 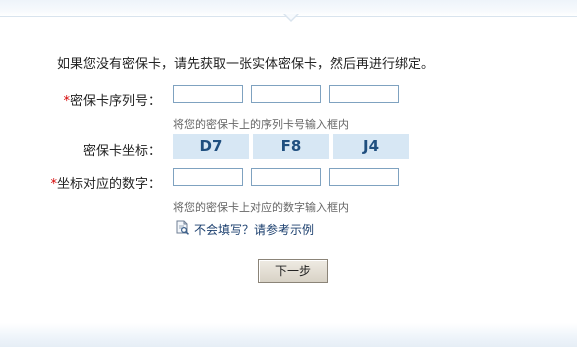 What do you see at coordinates (183, 229) in the screenshot?
I see `document-search-icon` at bounding box center [183, 229].